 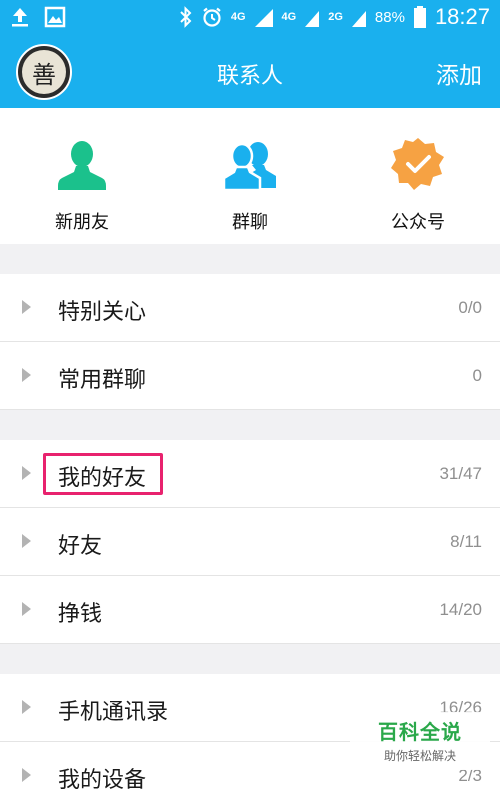 What do you see at coordinates (466, 541) in the screenshot?
I see `group-count: 8/11` at bounding box center [466, 541].